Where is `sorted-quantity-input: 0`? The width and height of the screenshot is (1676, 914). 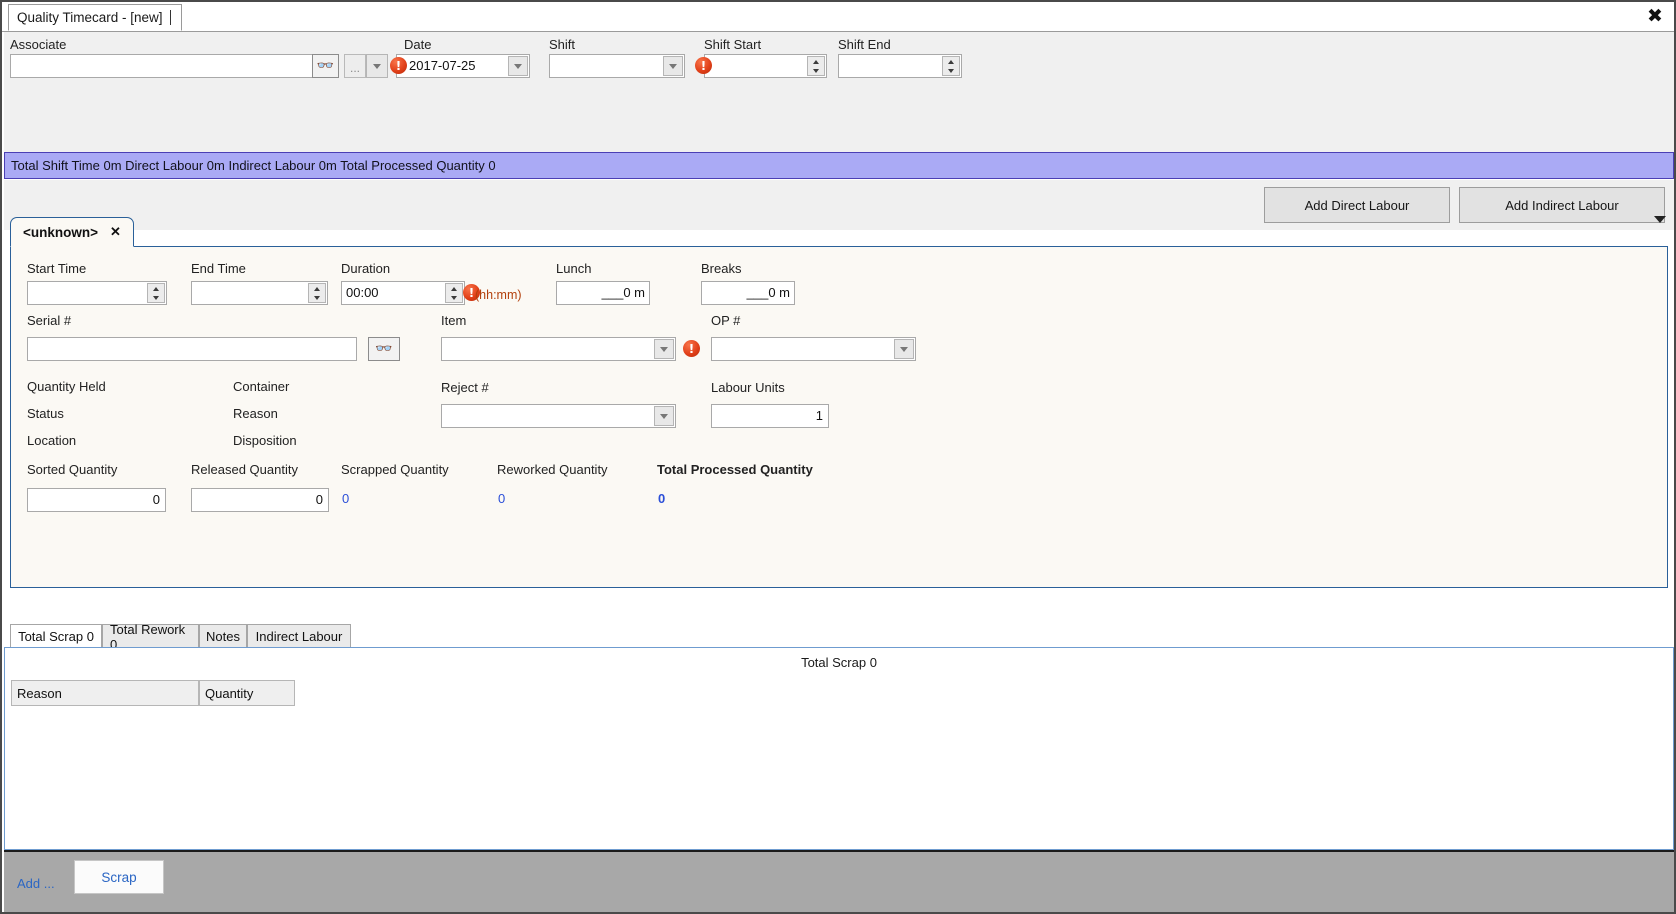 sorted-quantity-input: 0 is located at coordinates (96, 500).